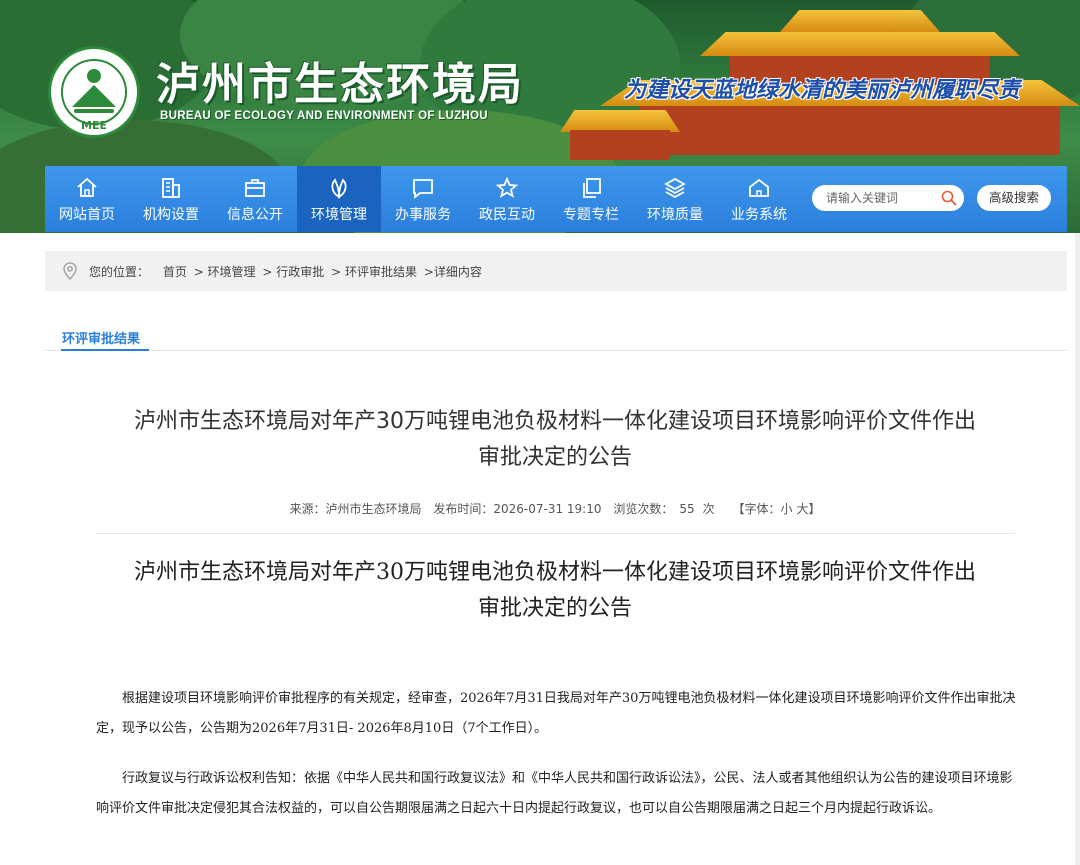 Image resolution: width=1080 pixels, height=865 pixels. What do you see at coordinates (786, 509) in the screenshot?
I see `font-small-button: 小` at bounding box center [786, 509].